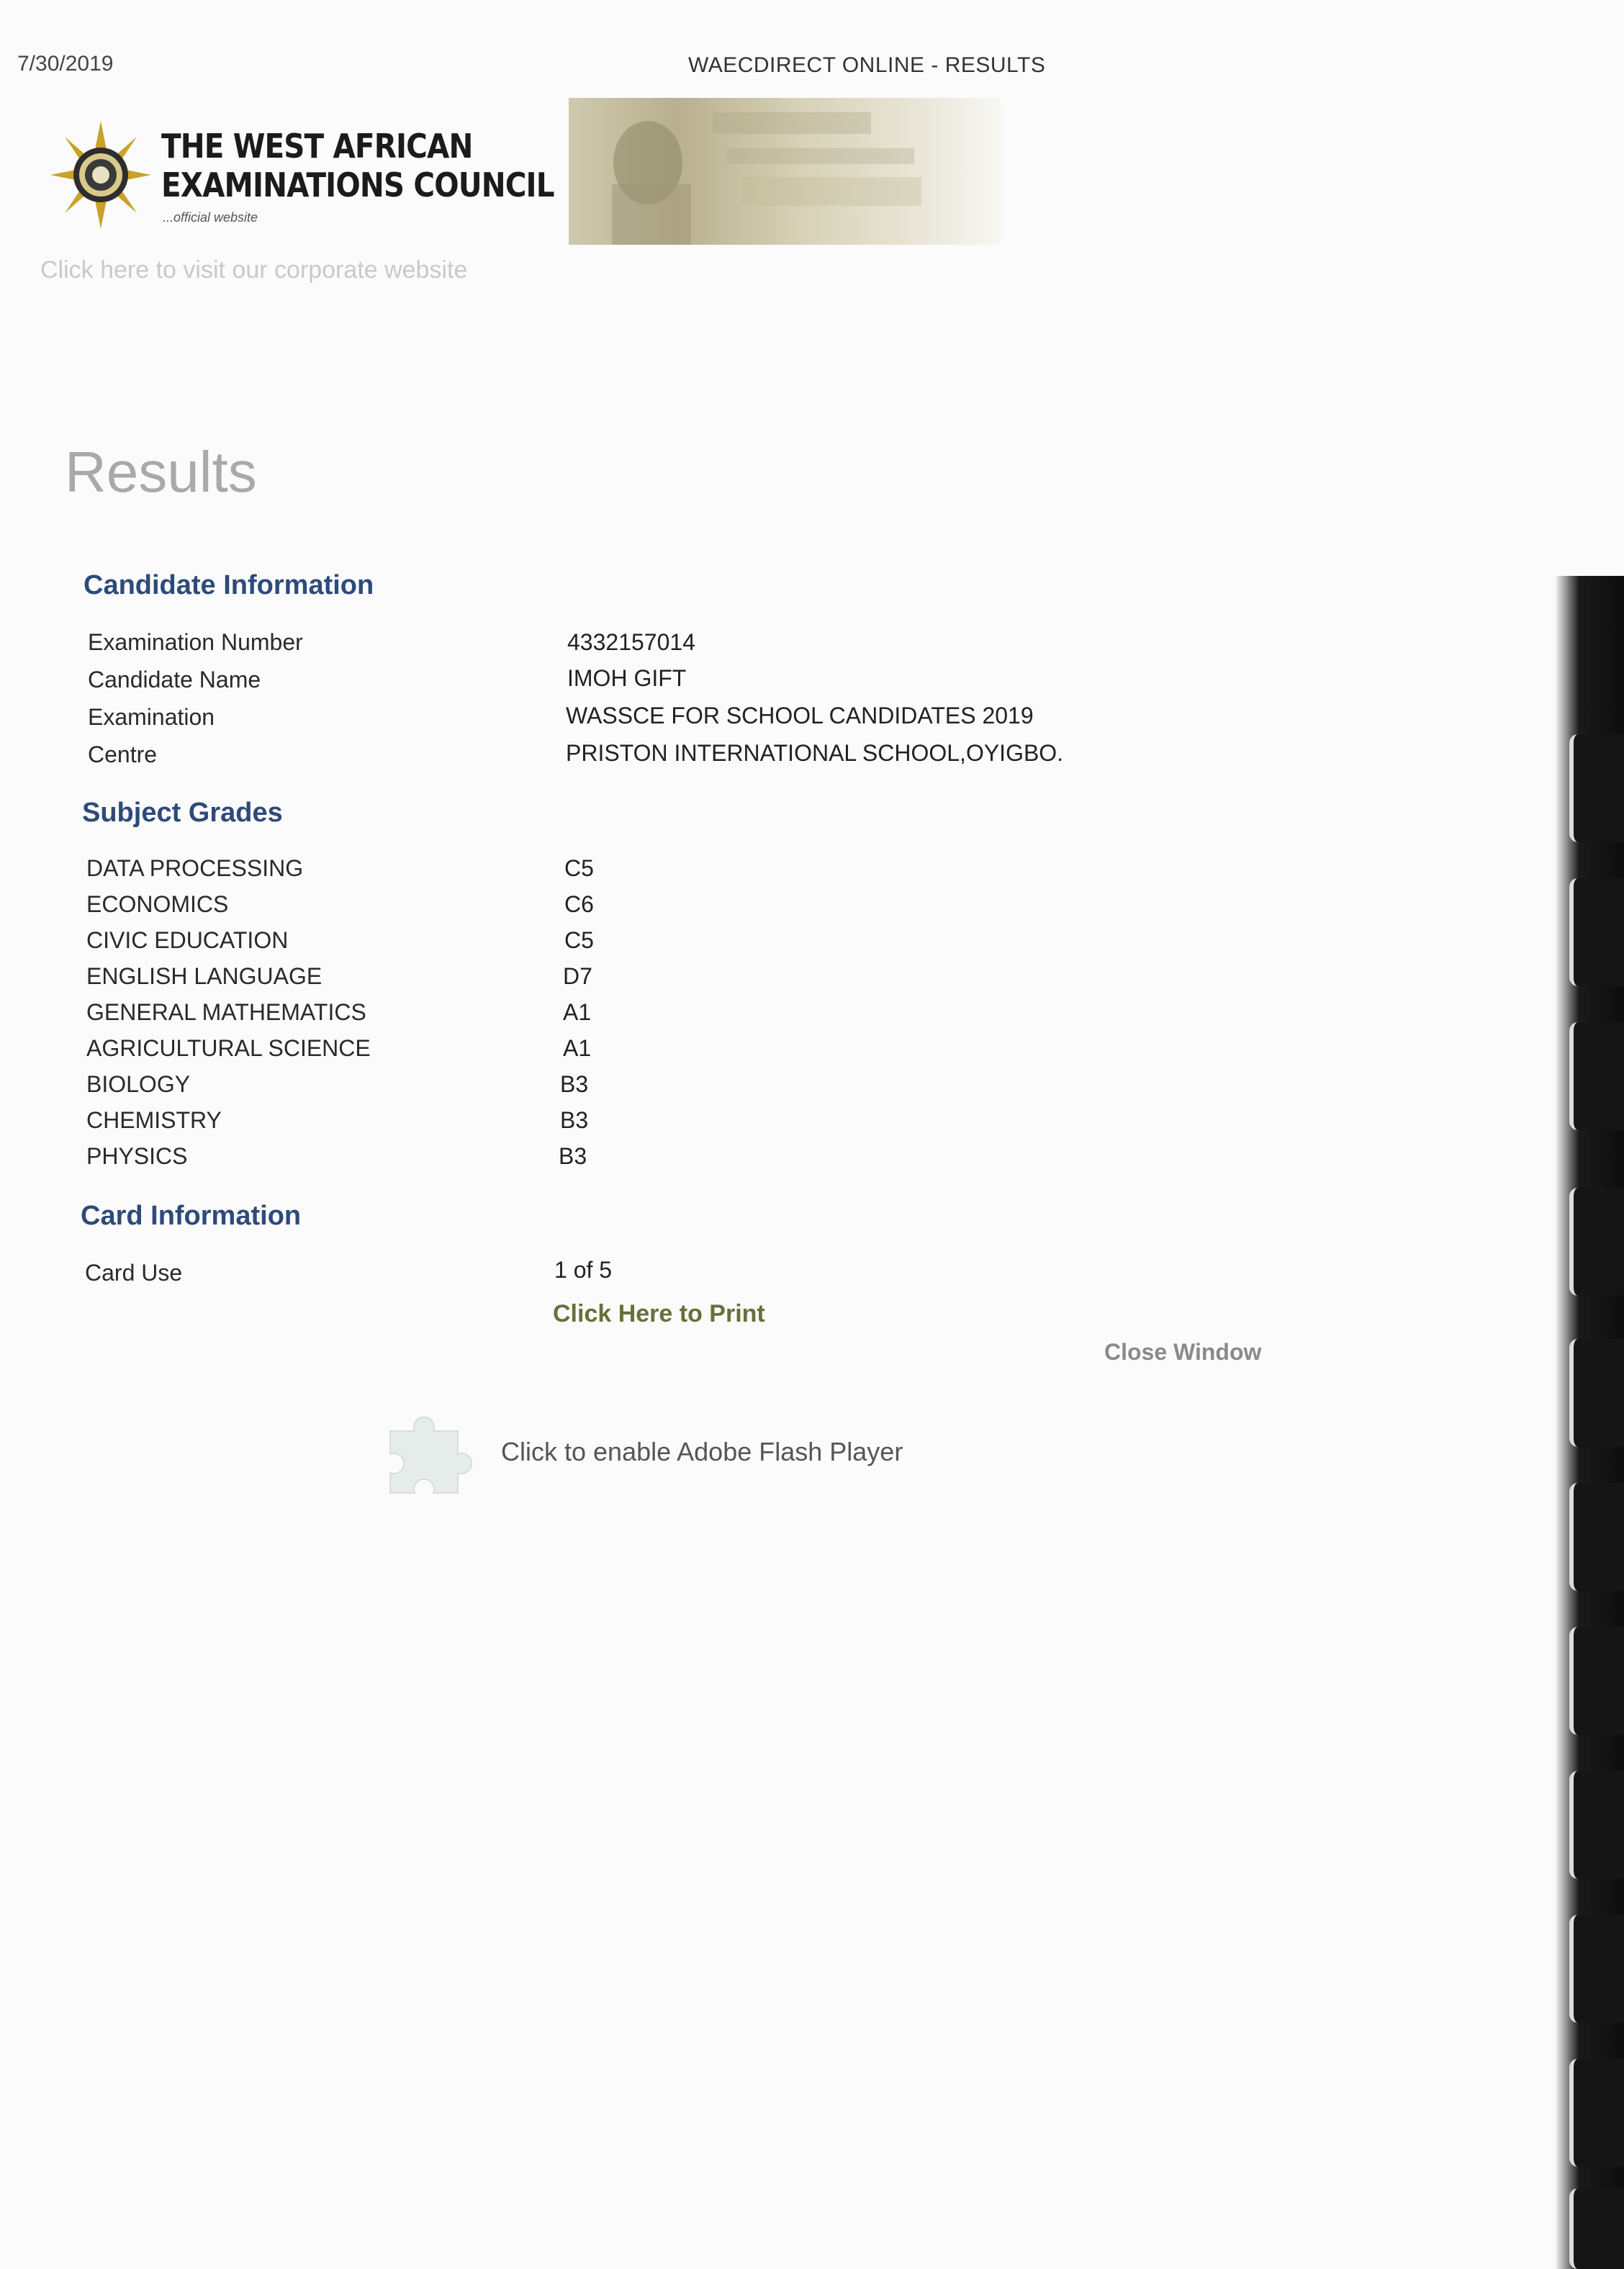 This screenshot has height=2269, width=1624. What do you see at coordinates (134, 1273) in the screenshot?
I see `card-use-label: Card Use` at bounding box center [134, 1273].